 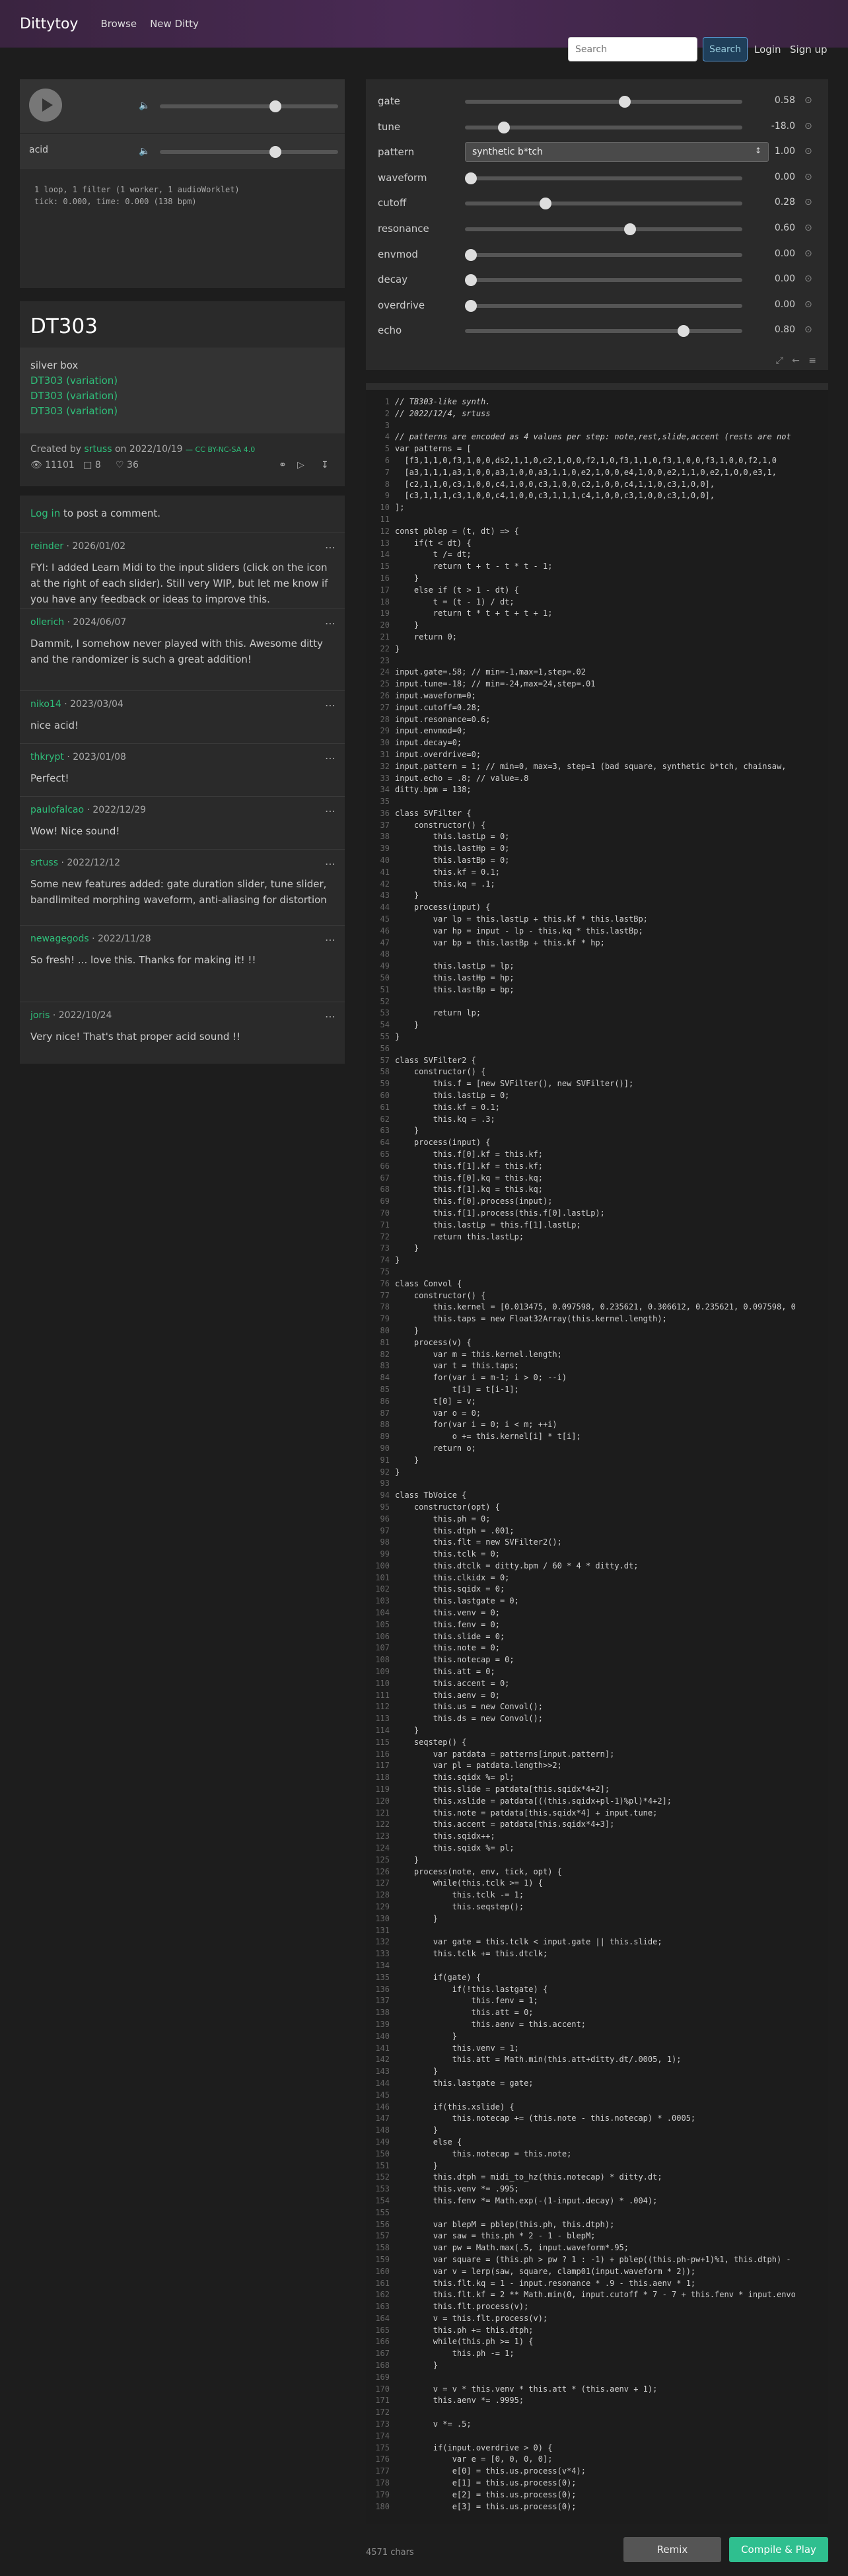 What do you see at coordinates (249, 106) in the screenshot?
I see `master-volume-slider` at bounding box center [249, 106].